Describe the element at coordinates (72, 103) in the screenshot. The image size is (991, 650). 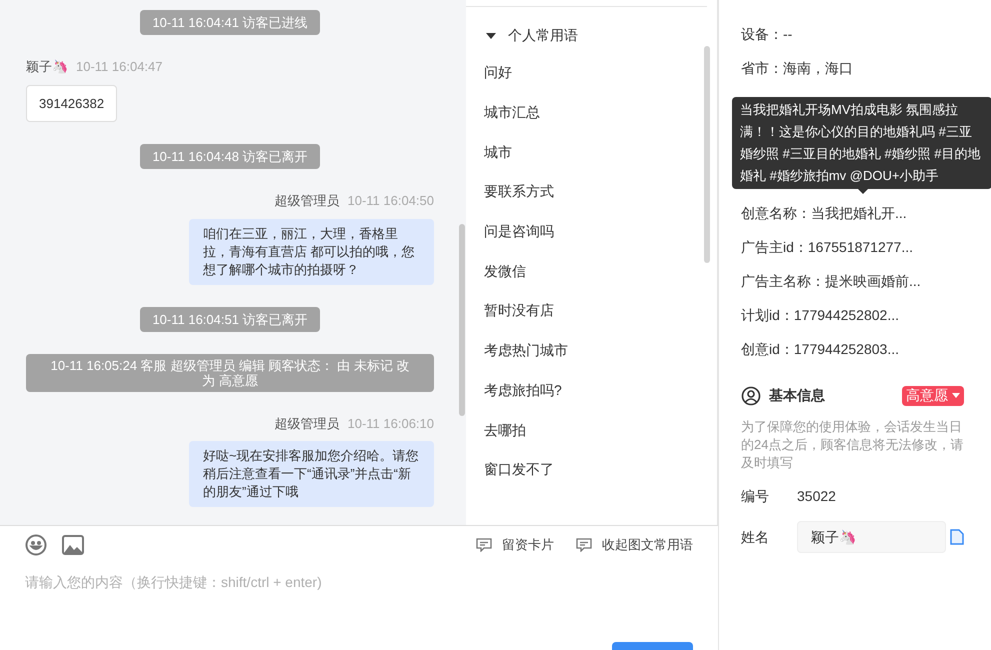
I see `message-bubble: 391426382` at that location.